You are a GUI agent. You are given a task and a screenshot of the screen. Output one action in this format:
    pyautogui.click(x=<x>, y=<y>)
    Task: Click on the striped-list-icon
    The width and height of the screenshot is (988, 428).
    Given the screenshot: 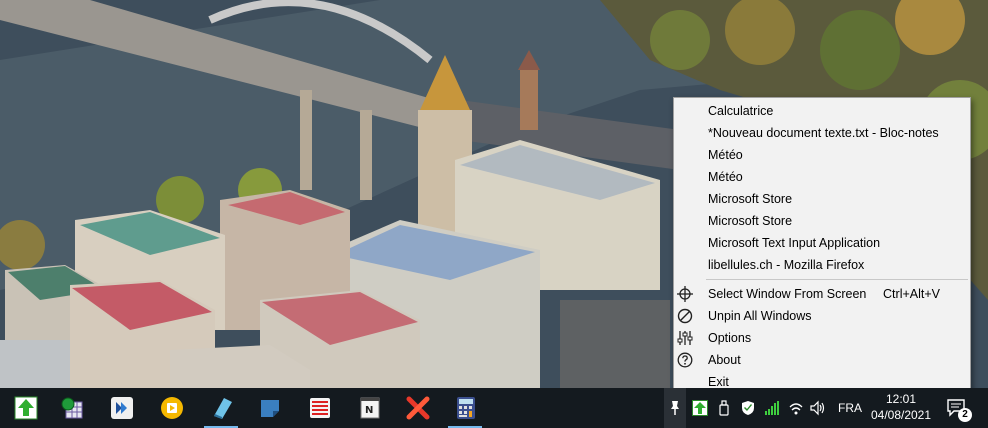 What is the action you would take?
    pyautogui.click(x=320, y=408)
    